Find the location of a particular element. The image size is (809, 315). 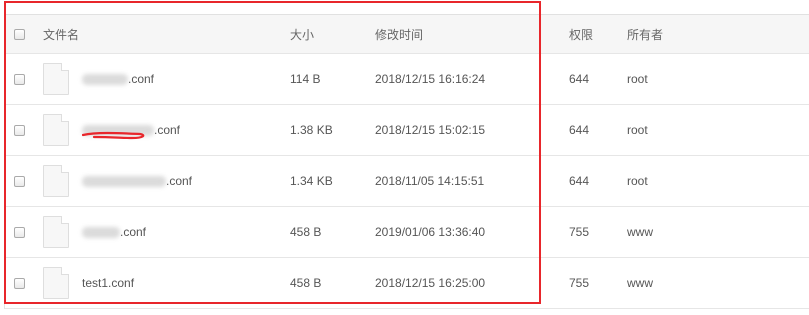

file-size: 114 B is located at coordinates (305, 79).